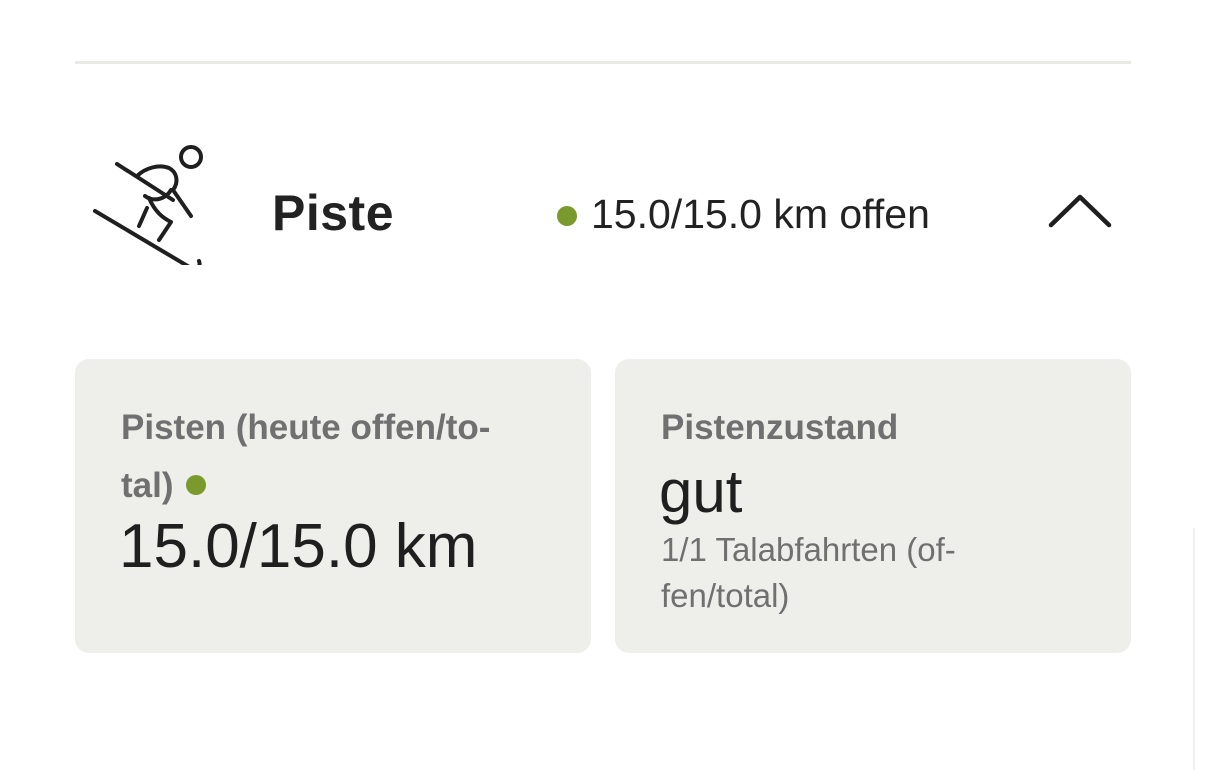 This screenshot has width=1206, height=770. What do you see at coordinates (333, 213) in the screenshot?
I see `section-title: Piste` at bounding box center [333, 213].